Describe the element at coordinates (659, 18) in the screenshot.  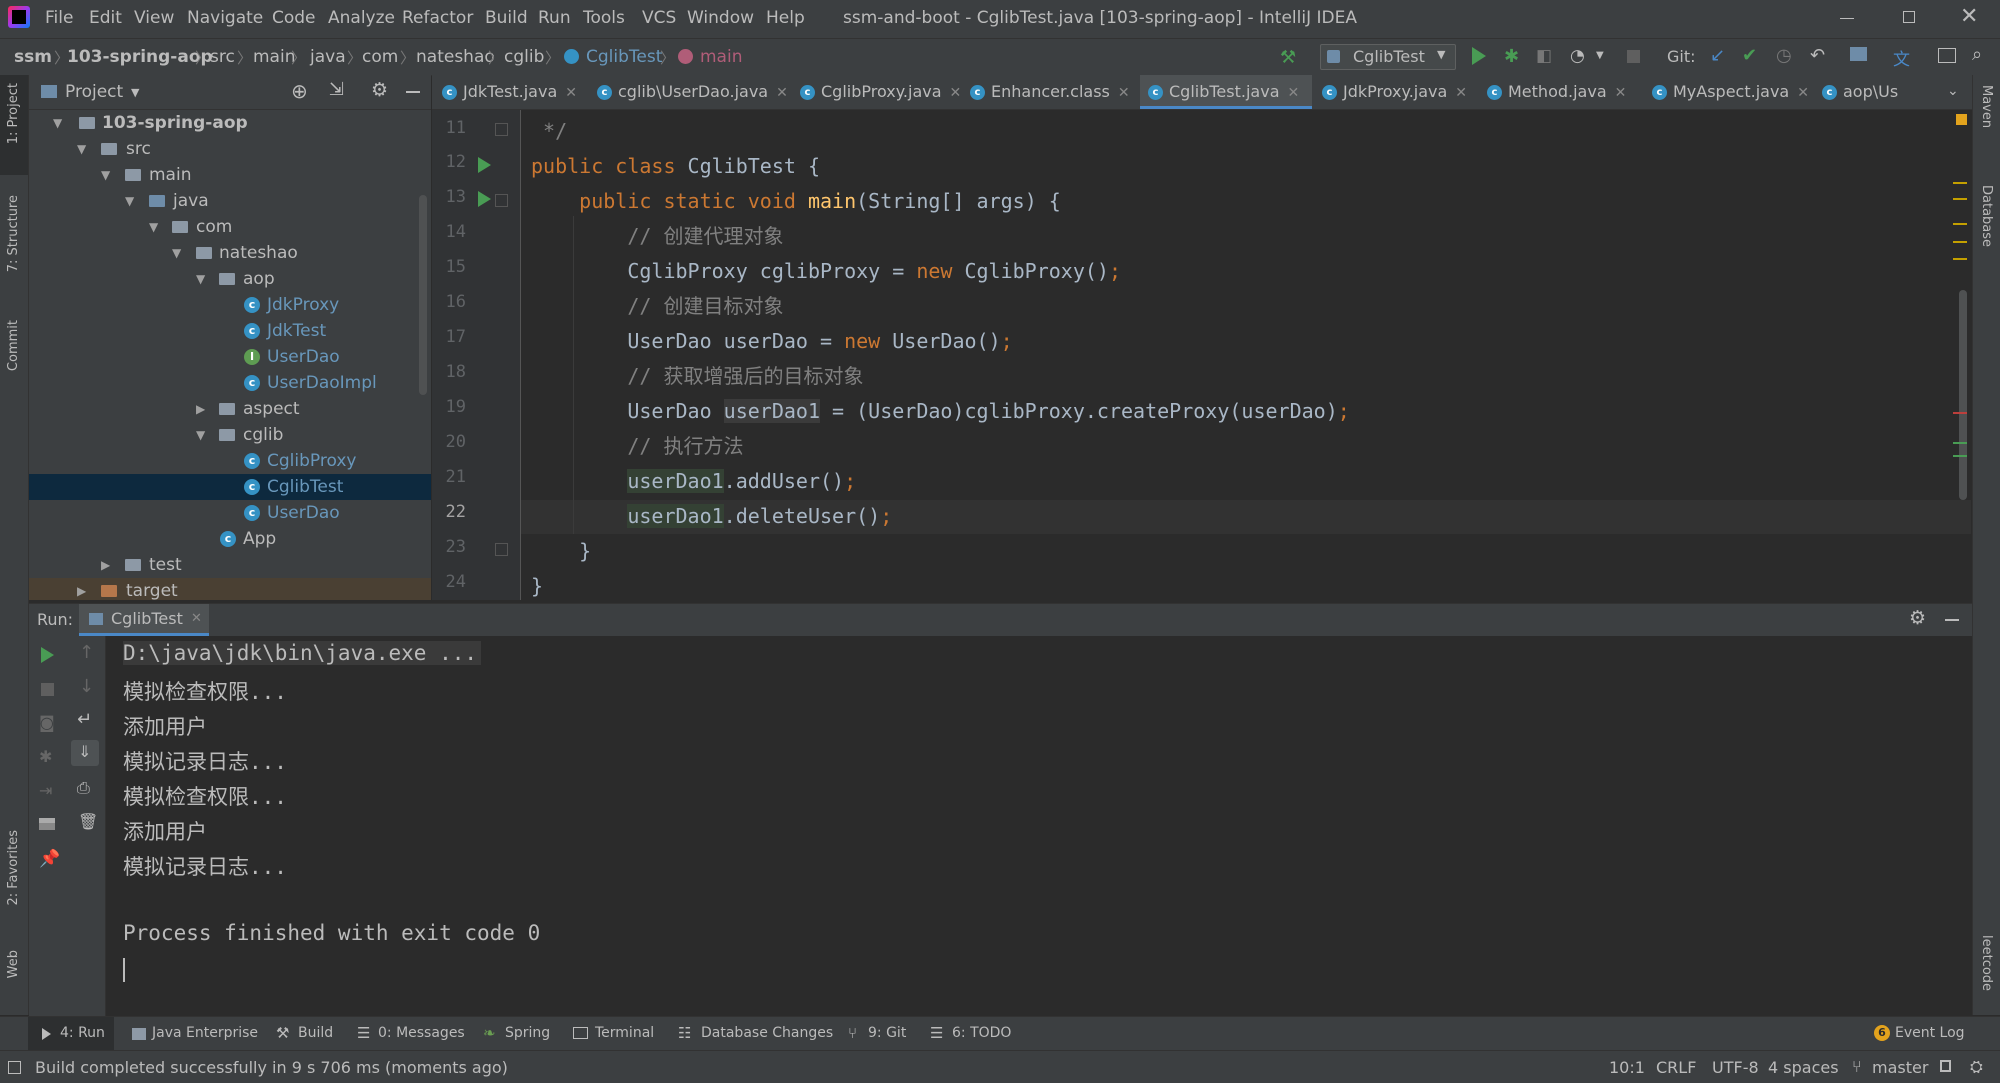
I see `menu-vcs: VCS` at that location.